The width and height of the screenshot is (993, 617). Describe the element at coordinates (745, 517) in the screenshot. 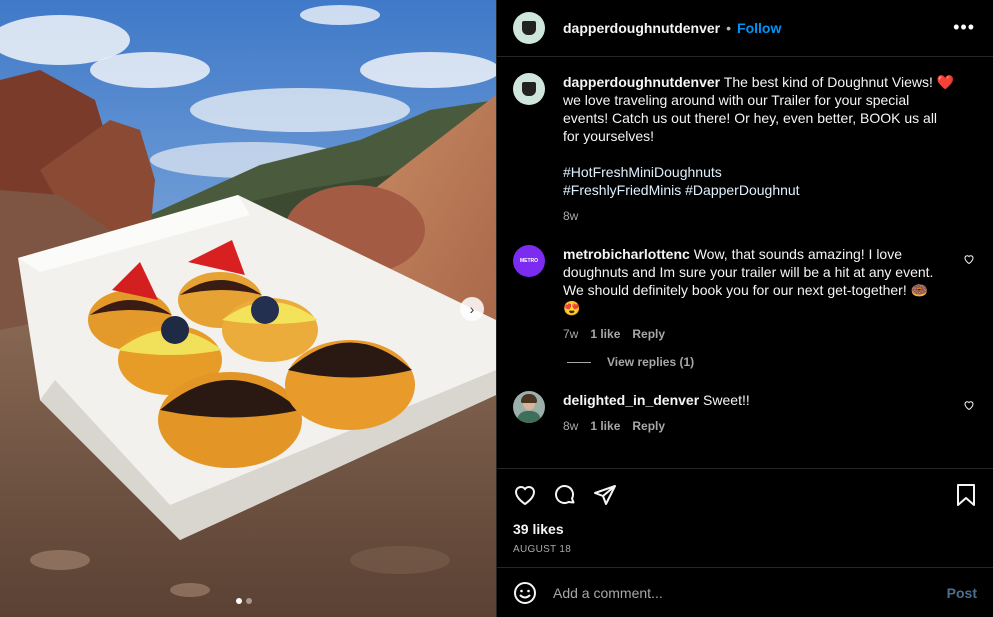

I see `post-actions: 39 likes AUGUST 18` at that location.